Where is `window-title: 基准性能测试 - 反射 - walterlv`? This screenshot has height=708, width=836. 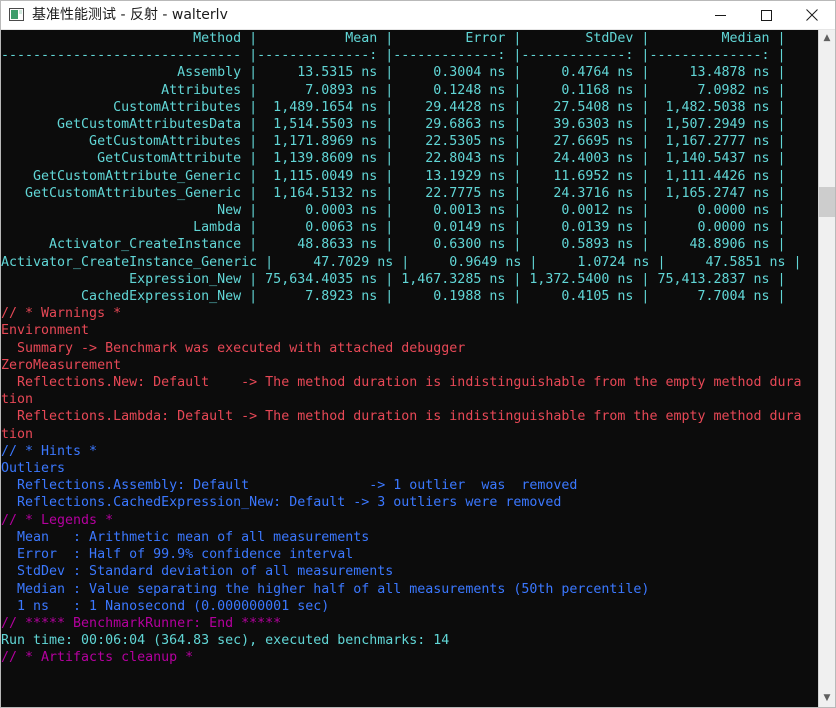
window-title: 基准性能测试 - 反射 - walterlv is located at coordinates (130, 15).